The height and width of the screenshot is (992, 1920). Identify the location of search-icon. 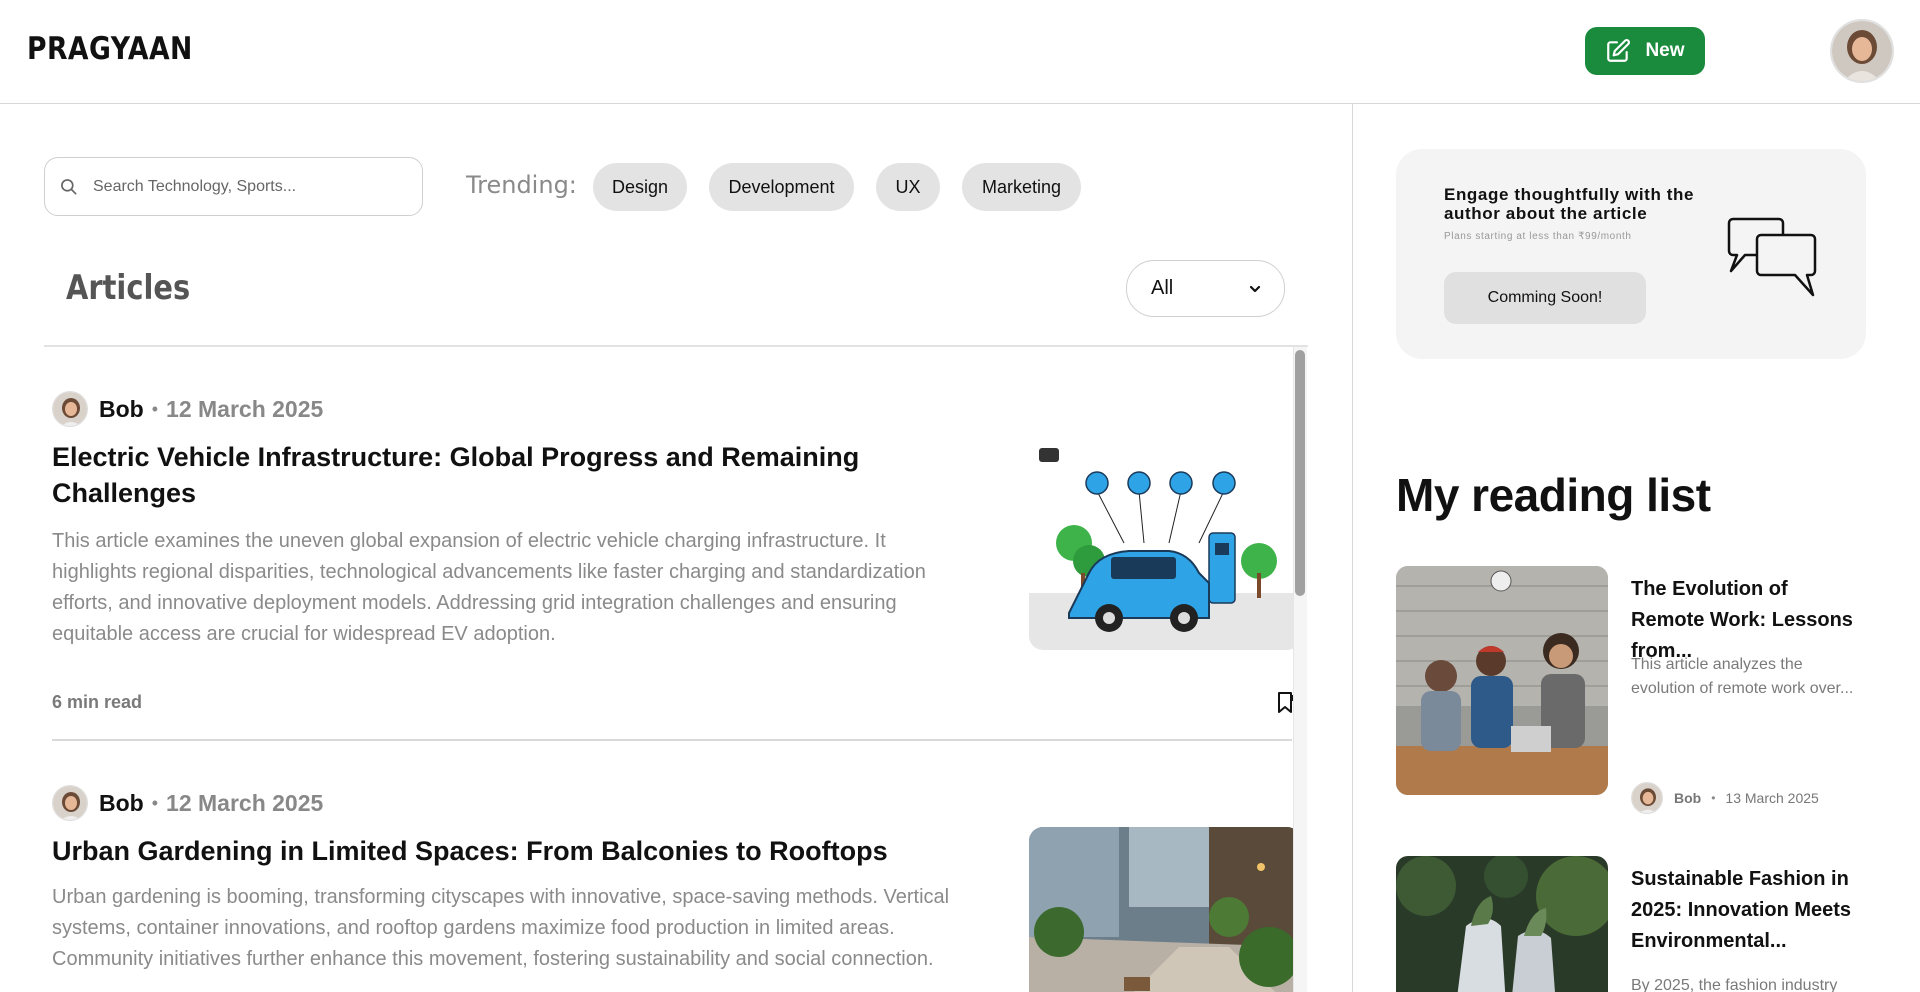
(69, 186).